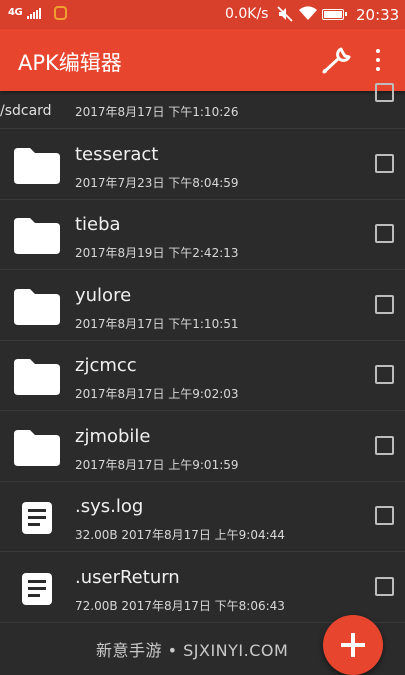 This screenshot has width=405, height=675. Describe the element at coordinates (157, 182) in the screenshot. I see `item-meta: 2017年7月23日 下午8:04:59` at that location.